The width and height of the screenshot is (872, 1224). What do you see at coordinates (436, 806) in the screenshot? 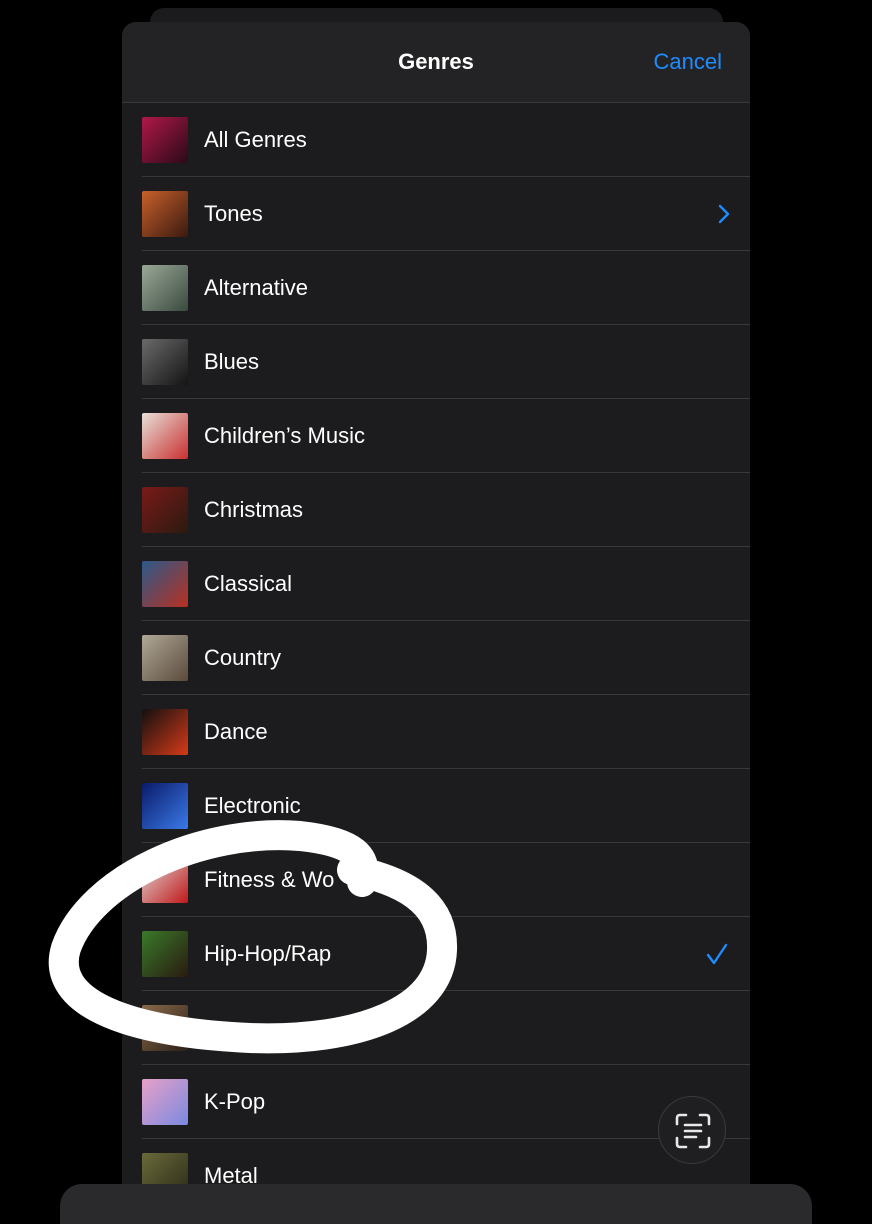
I see `genre-row: Electronic` at bounding box center [436, 806].